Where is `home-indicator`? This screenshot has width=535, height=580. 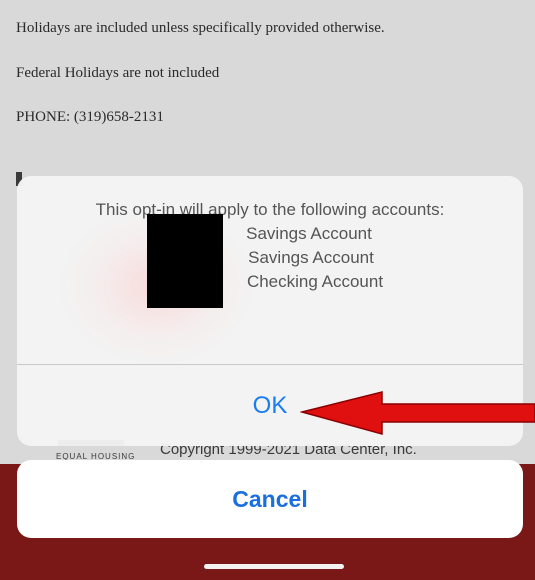 home-indicator is located at coordinates (274, 566).